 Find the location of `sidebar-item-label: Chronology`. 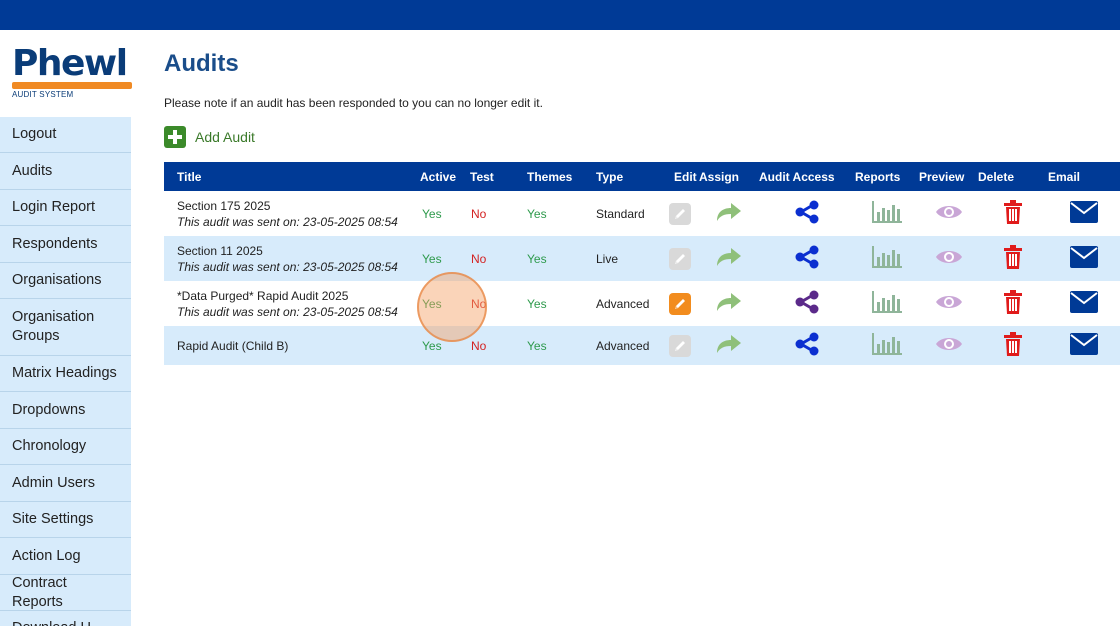

sidebar-item-label: Chronology is located at coordinates (49, 446).